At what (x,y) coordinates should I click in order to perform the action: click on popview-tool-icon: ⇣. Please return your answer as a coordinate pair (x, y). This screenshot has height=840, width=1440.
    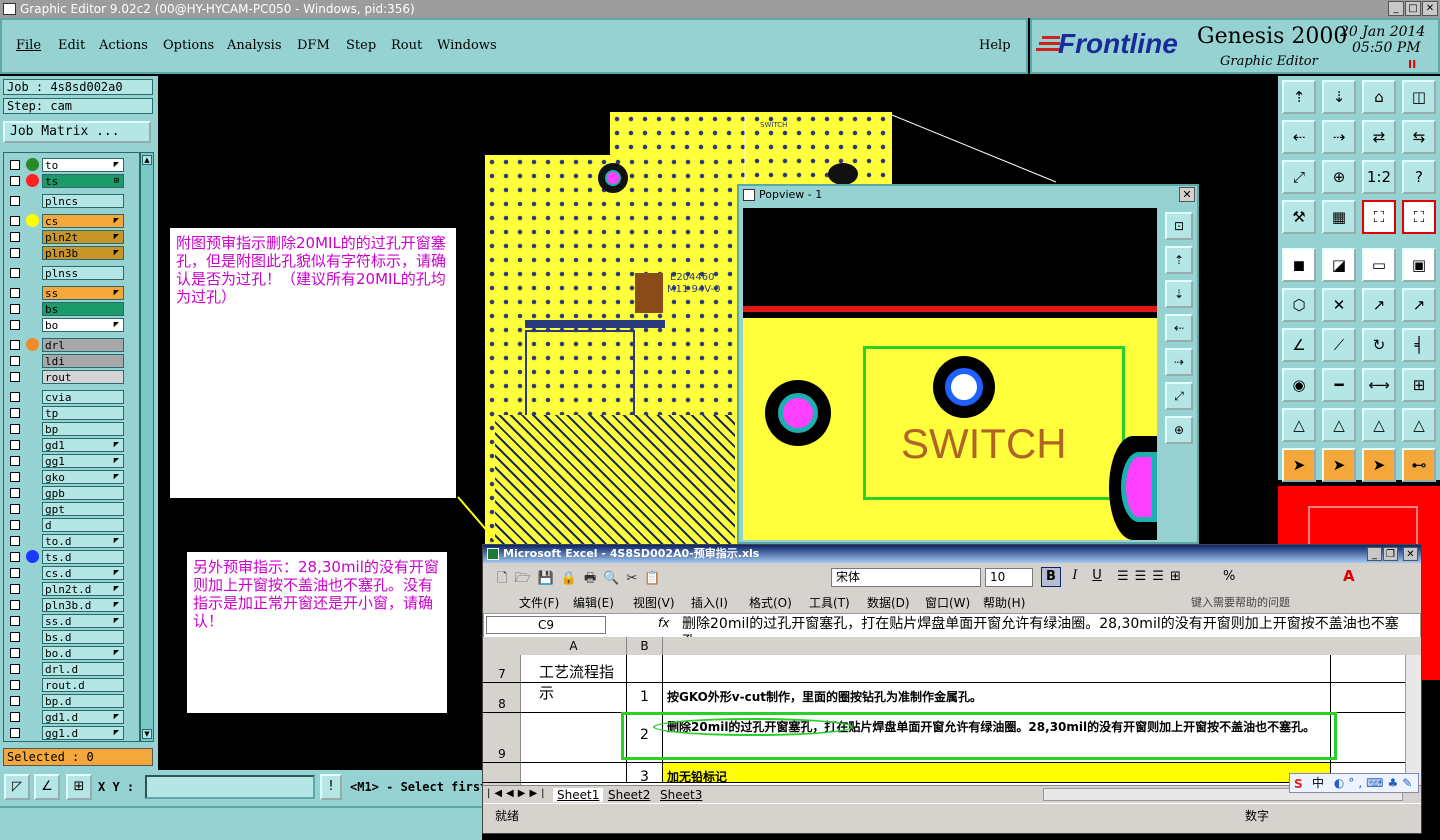
    Looking at the image, I should click on (1179, 294).